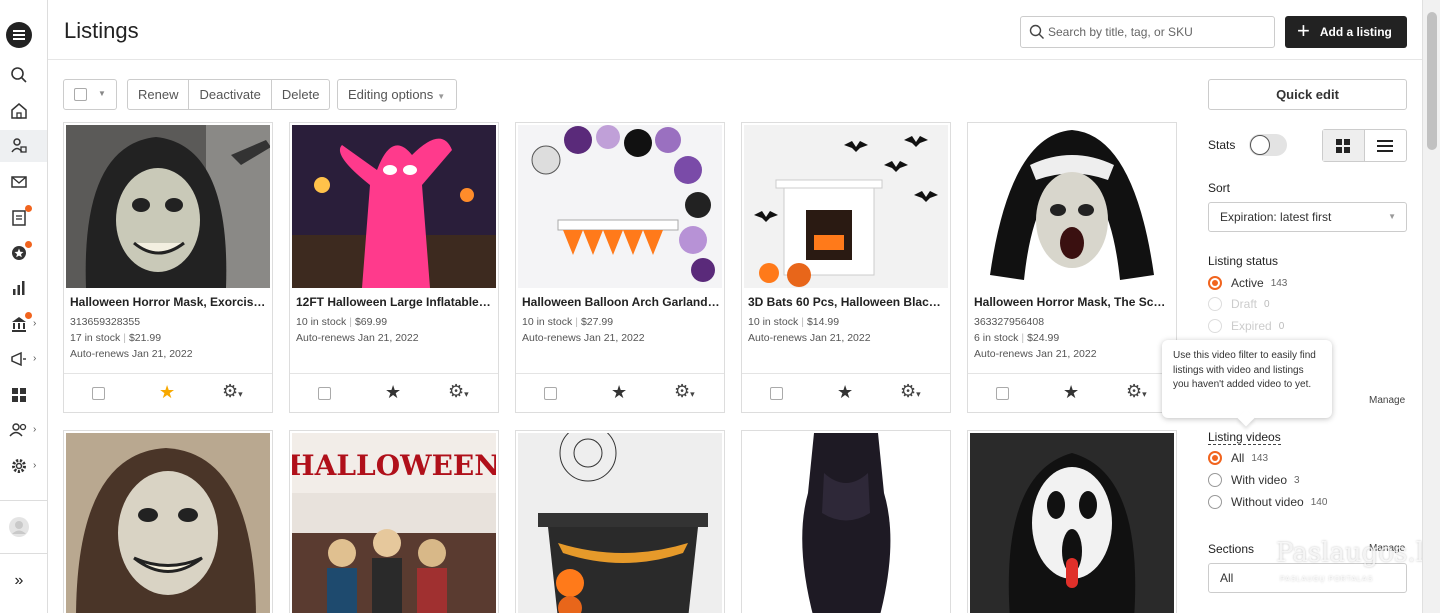  Describe the element at coordinates (1307, 94) in the screenshot. I see `quick-edit-button: Quick edit` at that location.